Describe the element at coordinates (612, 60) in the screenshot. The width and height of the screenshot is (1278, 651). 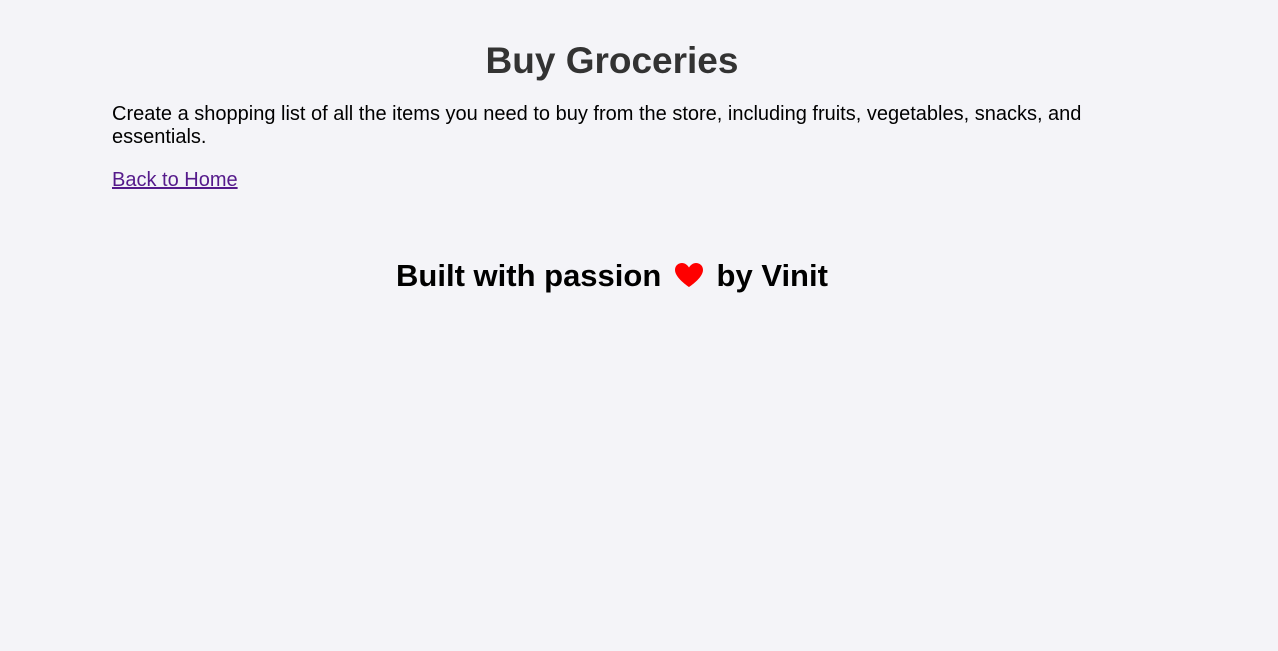
I see `page-title: Buy Groceries` at that location.